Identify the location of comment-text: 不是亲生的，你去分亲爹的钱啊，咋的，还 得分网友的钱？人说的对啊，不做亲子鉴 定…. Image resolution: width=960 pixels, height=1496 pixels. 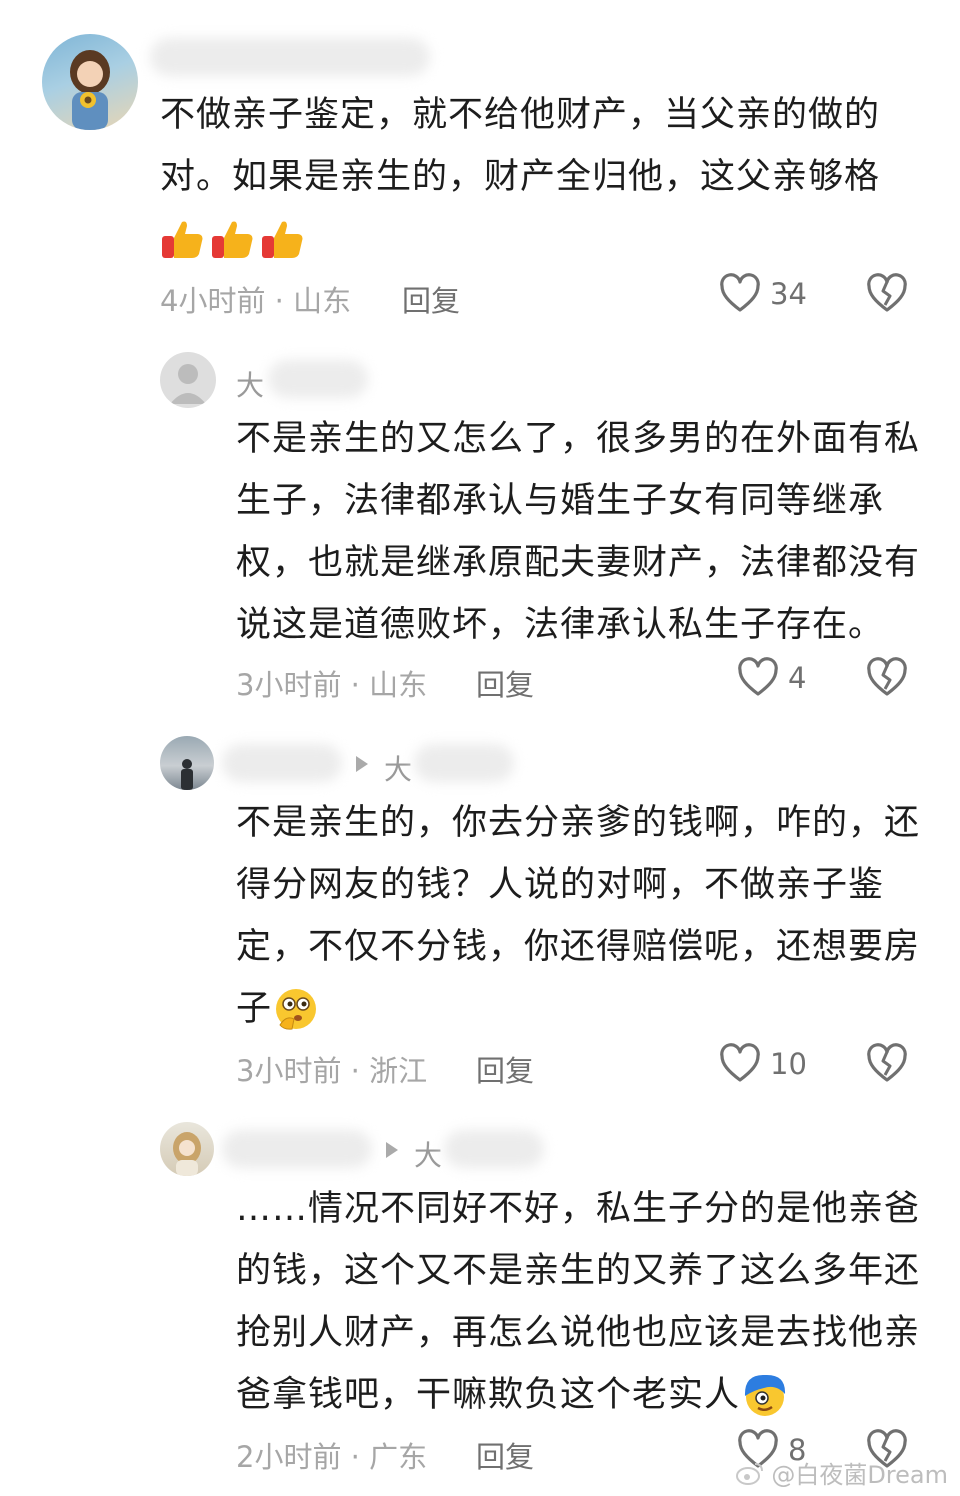
(581, 916).